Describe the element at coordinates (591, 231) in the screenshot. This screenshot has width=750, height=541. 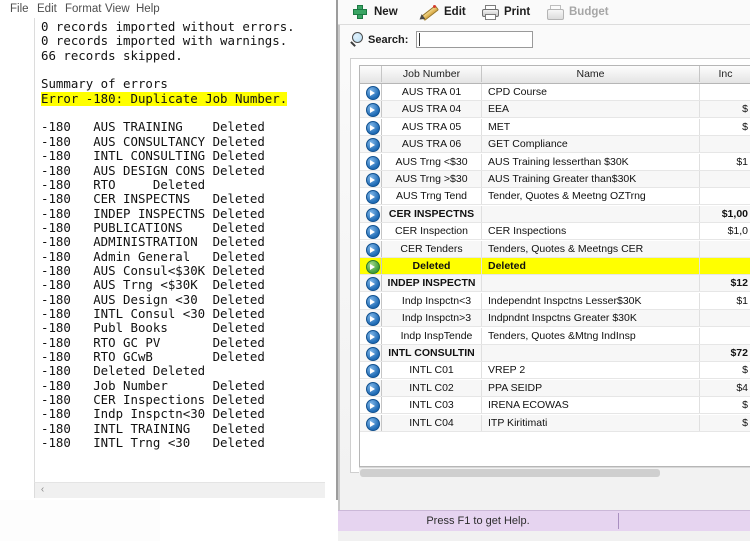
I see `cell-name: CER Inspections` at that location.